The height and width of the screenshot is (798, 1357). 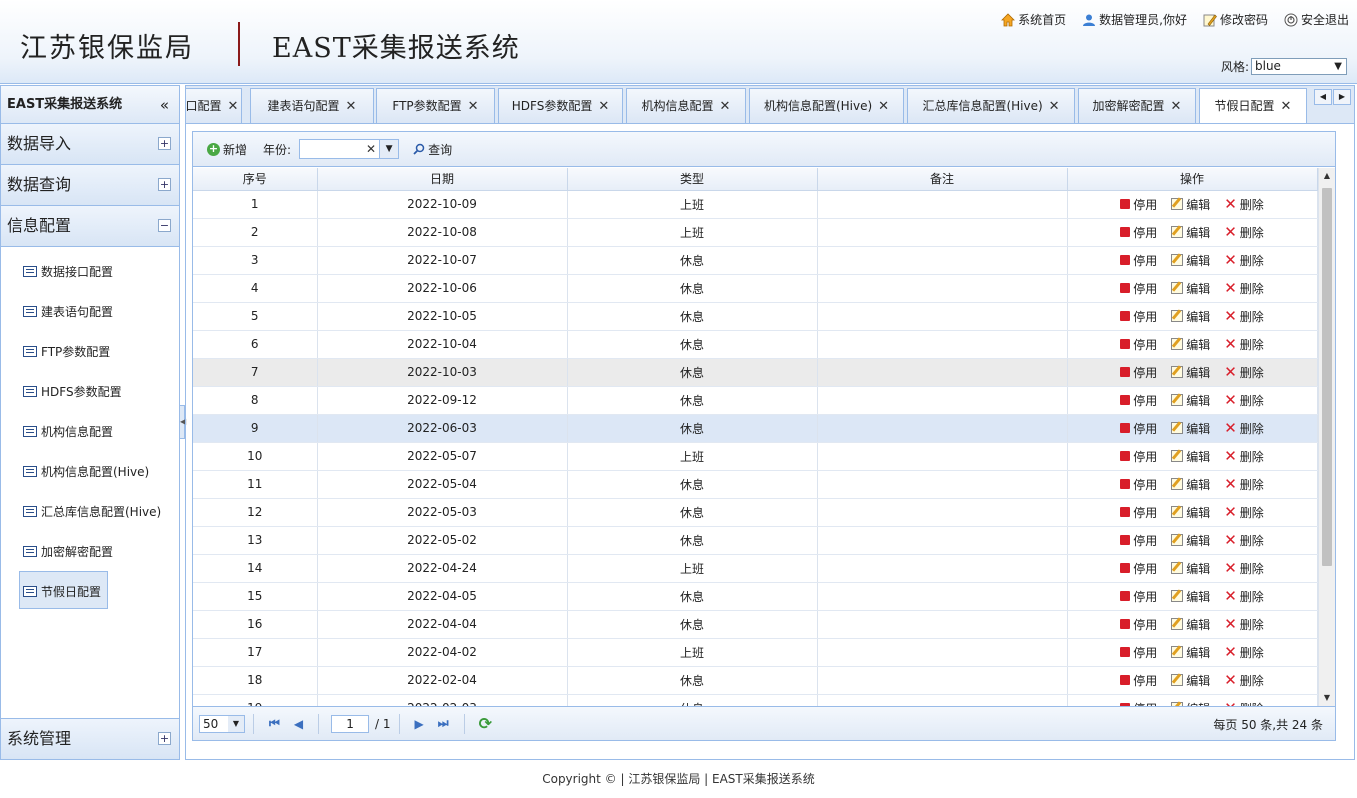 What do you see at coordinates (755, 540) in the screenshot?
I see `table-row: 13 2022-05-02 休息 停用 编辑 ✕ 删除` at bounding box center [755, 540].